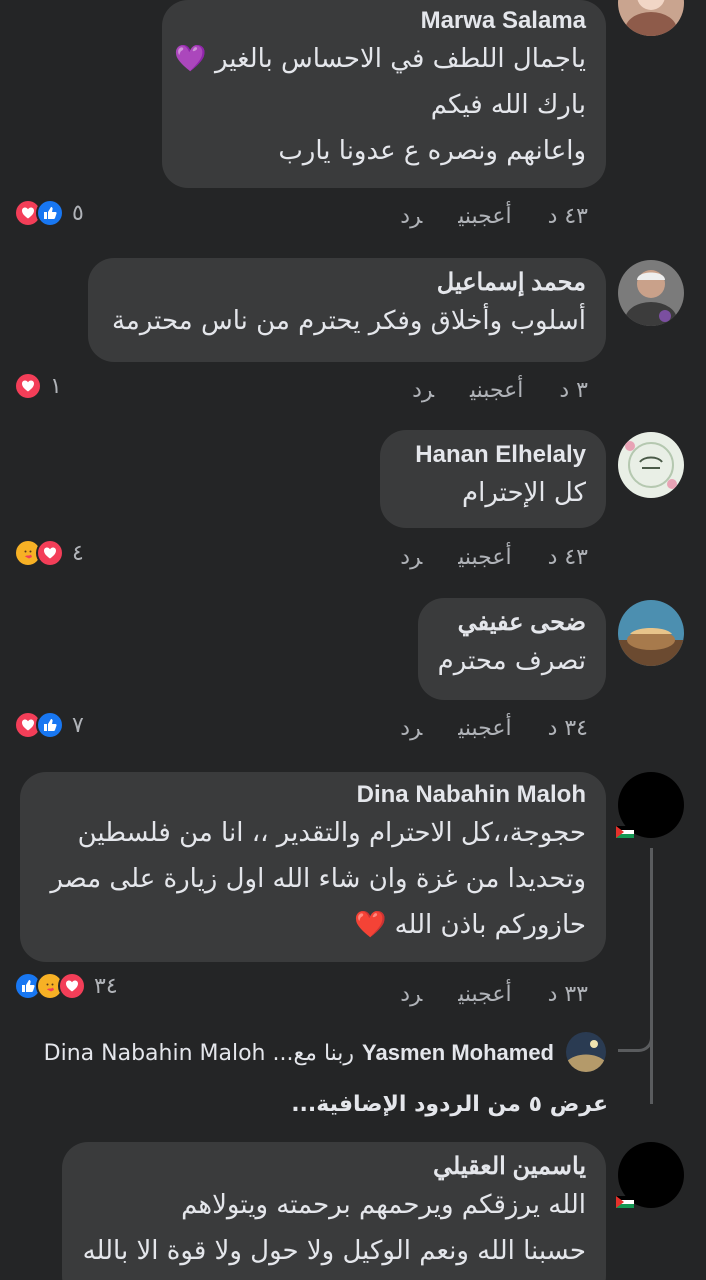 Image resolution: width=706 pixels, height=1280 pixels. I want to click on comment-time: ٣٣ د, so click(568, 994).